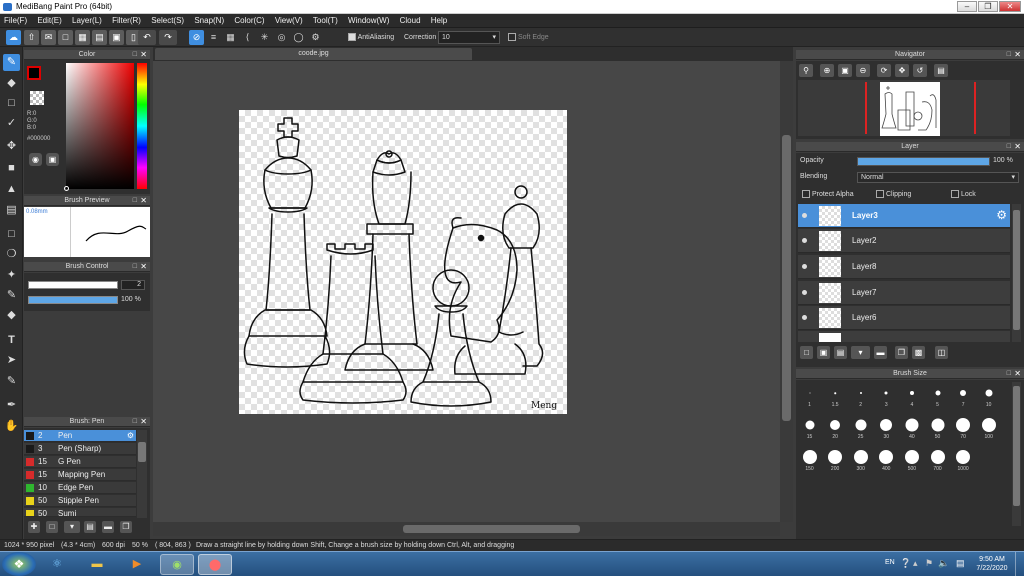 This screenshot has height=576, width=1024. I want to click on gradient-tool-icon: ▤, so click(11, 210).